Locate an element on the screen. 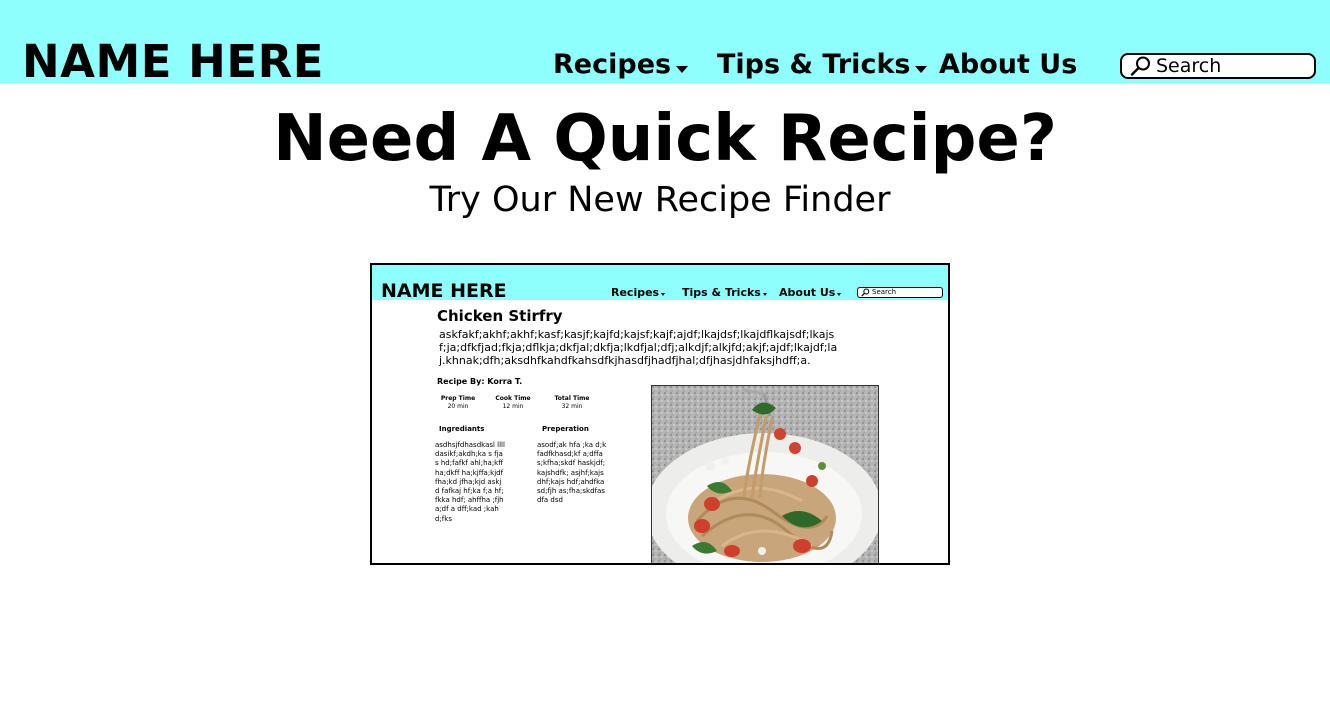  total-time-value: 32 min is located at coordinates (572, 406).